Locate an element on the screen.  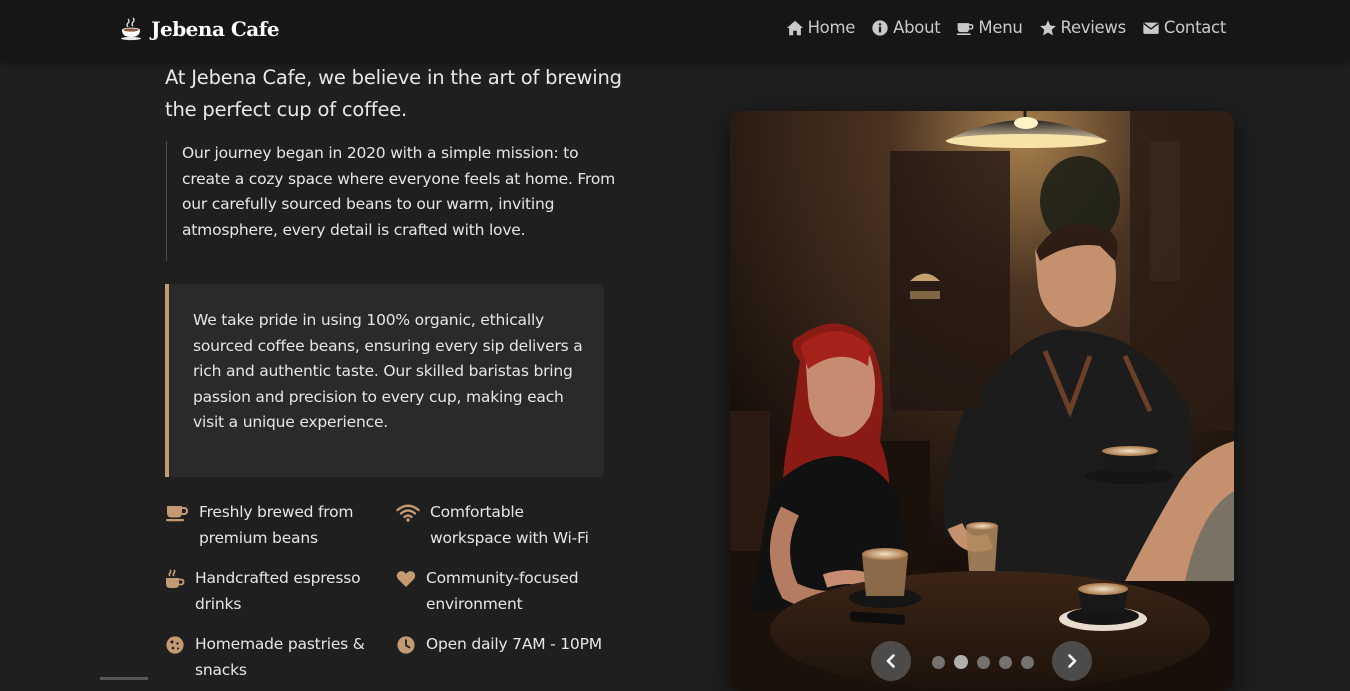
feature-text: Freshly brewed from premium beans is located at coordinates (276, 525).